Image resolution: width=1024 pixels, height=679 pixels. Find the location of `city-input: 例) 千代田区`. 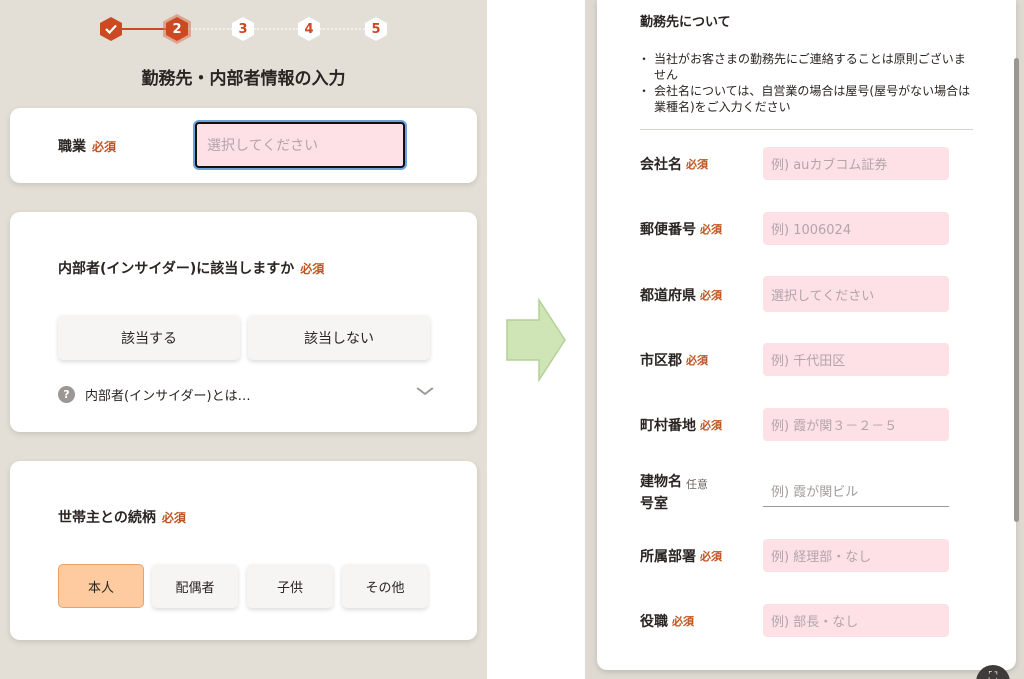

city-input: 例) 千代田区 is located at coordinates (856, 359).